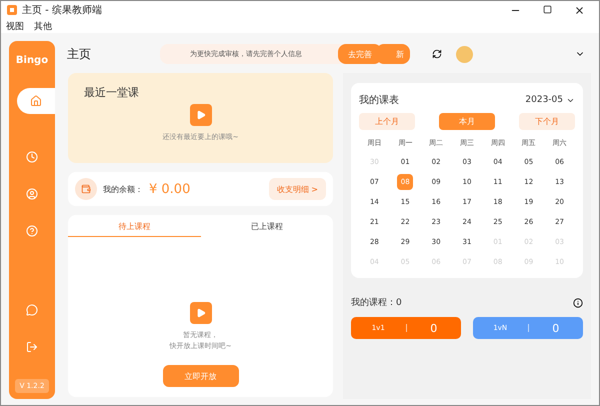  Describe the element at coordinates (376, 302) in the screenshot. I see `courses-count: 我的课程：0` at that location.